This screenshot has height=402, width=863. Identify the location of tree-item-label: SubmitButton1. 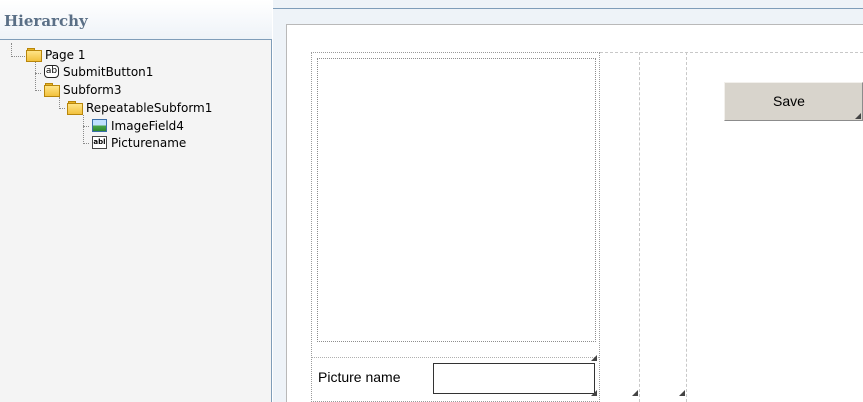
(108, 72).